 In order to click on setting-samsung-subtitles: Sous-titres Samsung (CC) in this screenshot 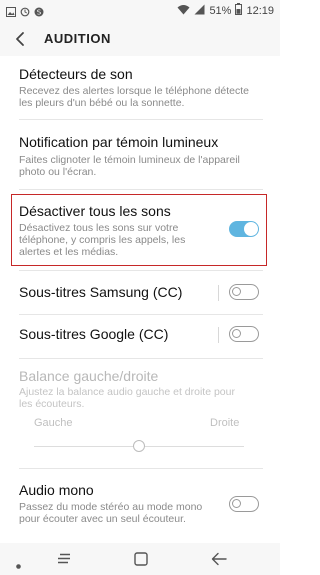, I will do `click(140, 292)`.